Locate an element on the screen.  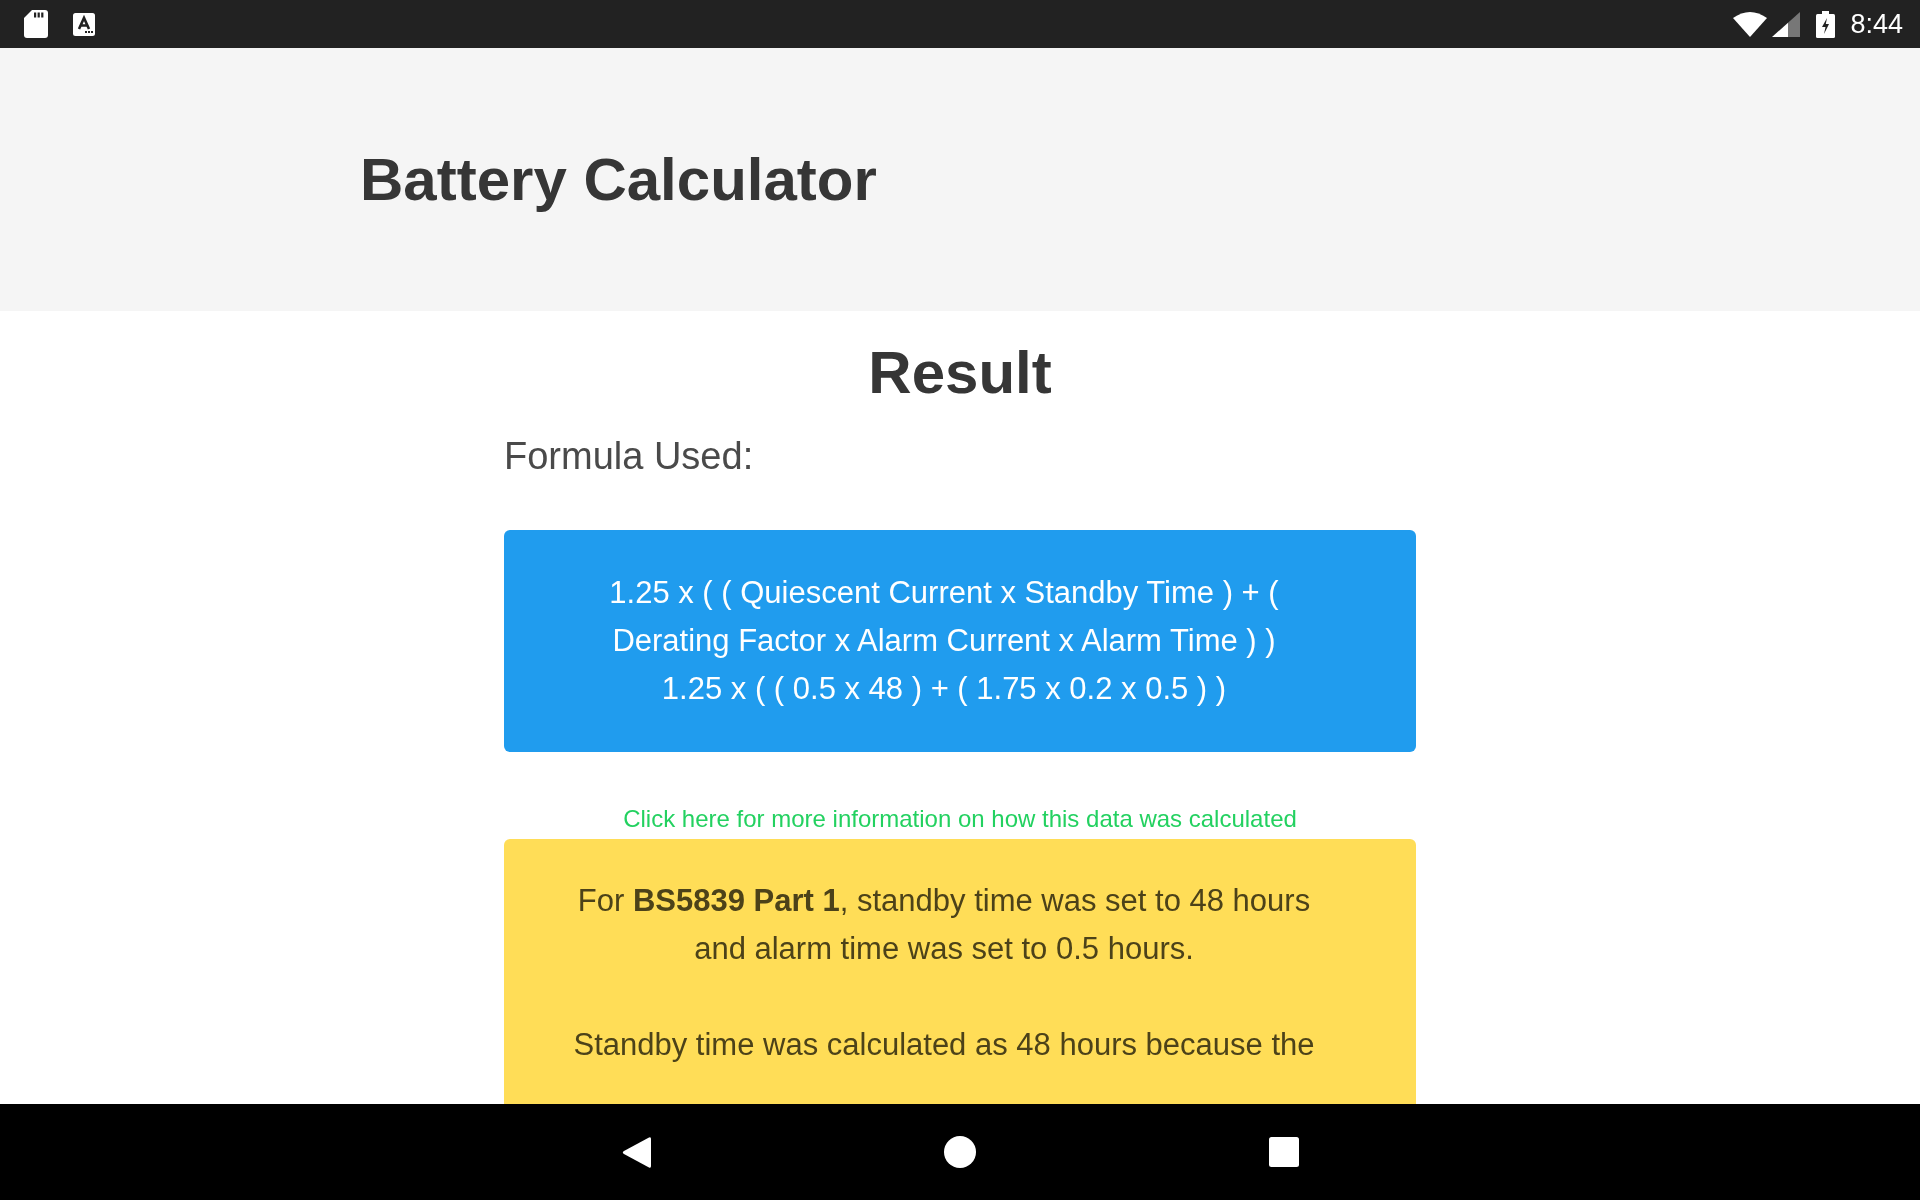
notice-text: Standby time was calculated as 48 hours because the is located at coordinates (944, 1045).